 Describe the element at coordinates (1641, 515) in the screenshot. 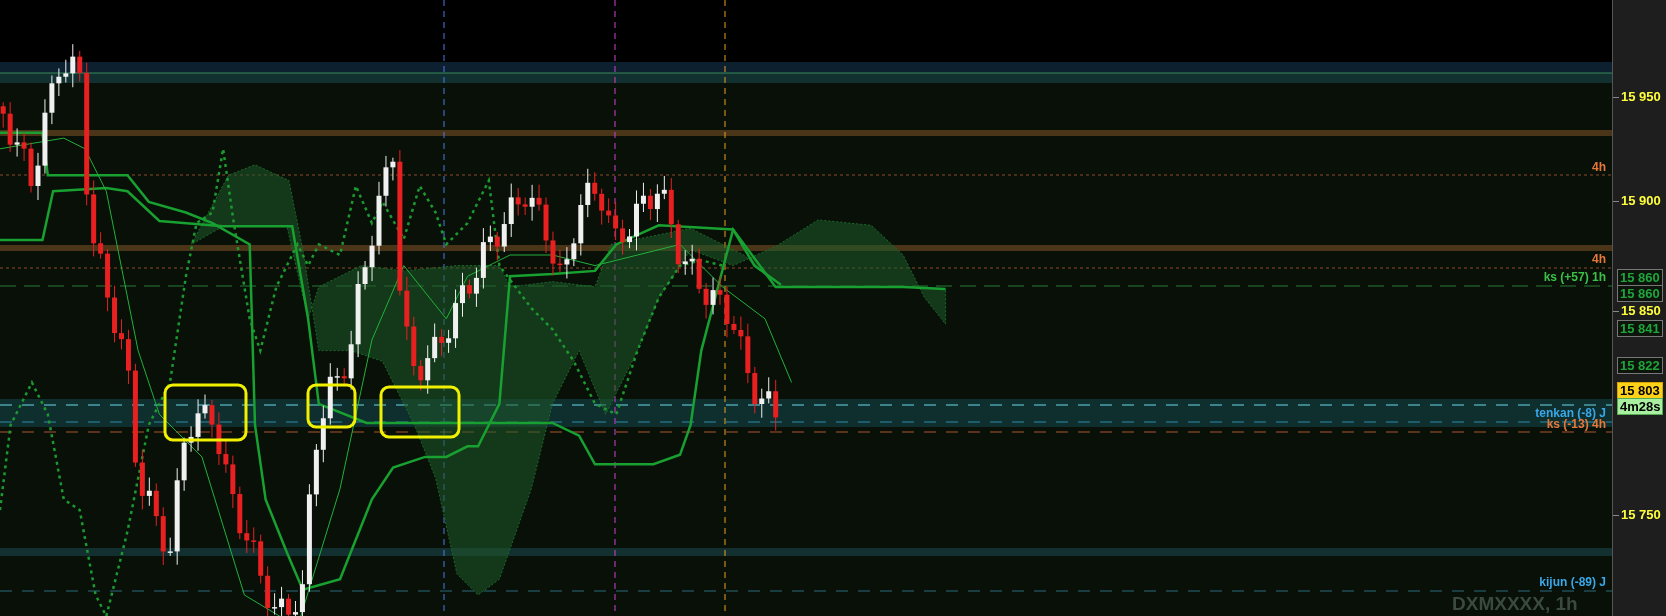

I see `axis-tick-label: 15 750` at that location.